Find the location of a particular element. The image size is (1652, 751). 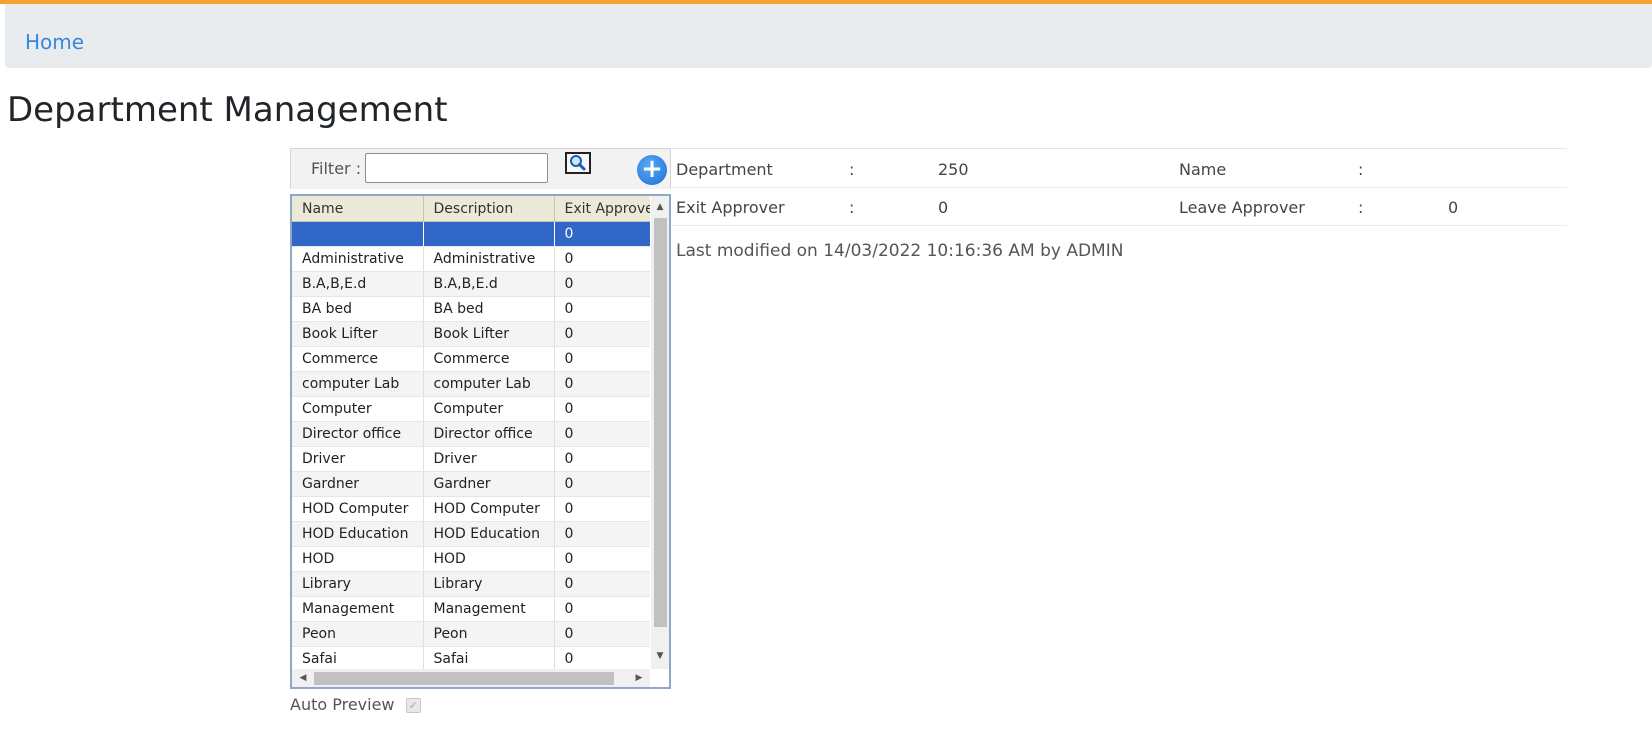

name-label: Name is located at coordinates (1203, 169).